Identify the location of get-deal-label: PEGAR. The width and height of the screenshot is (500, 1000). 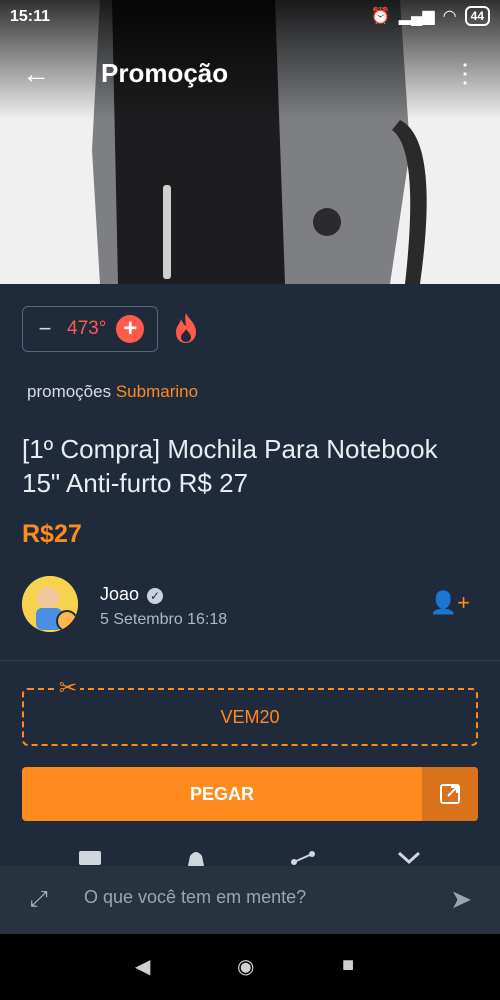
(221, 794).